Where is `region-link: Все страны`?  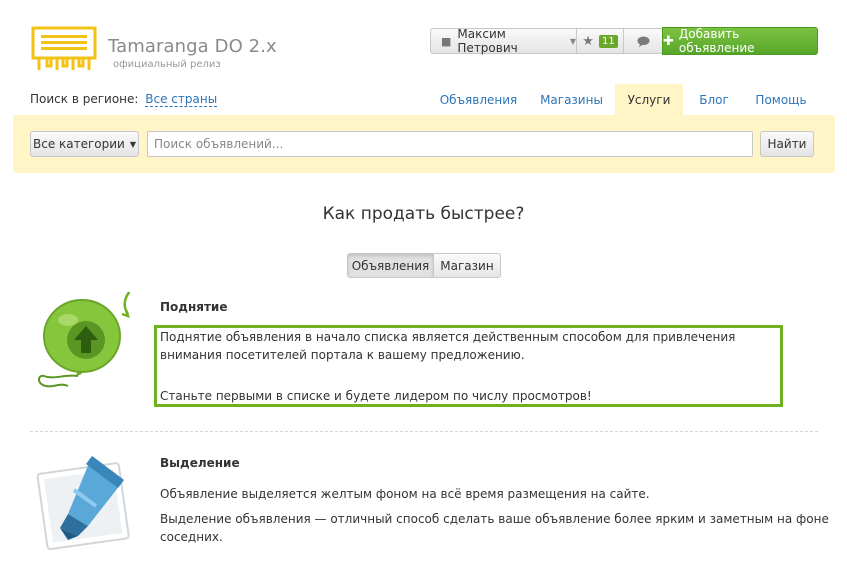 region-link: Все страны is located at coordinates (181, 99).